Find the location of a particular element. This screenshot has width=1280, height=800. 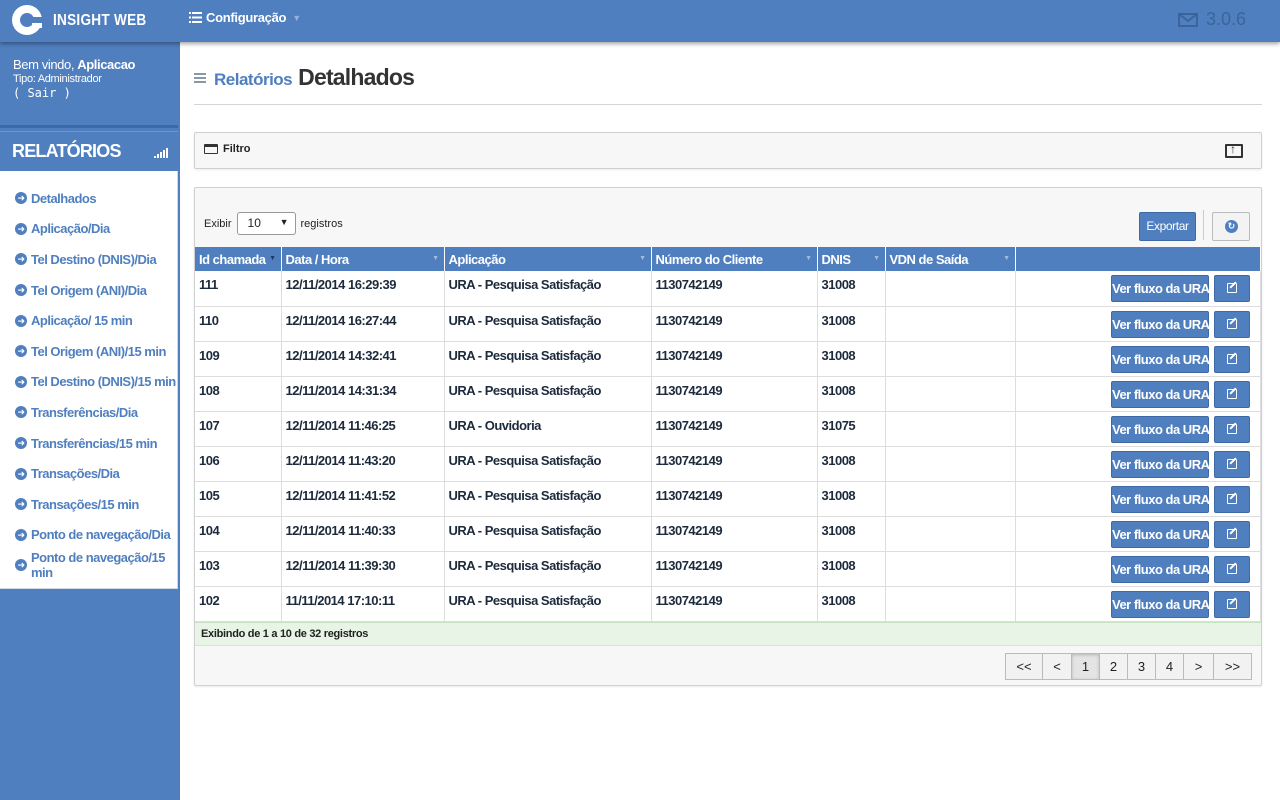

sidebar-item-tel-origem-dia: ➜ Tel Origem (ANI)/Dia is located at coordinates (88, 290).